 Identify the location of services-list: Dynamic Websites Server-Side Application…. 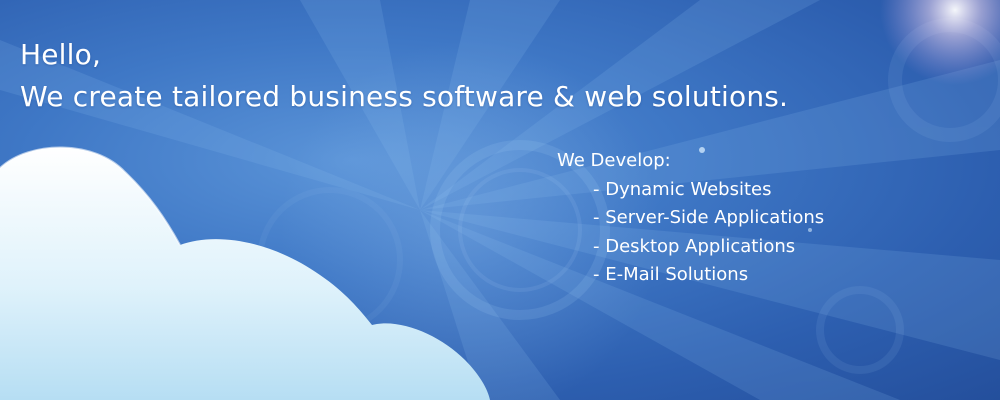
(690, 233).